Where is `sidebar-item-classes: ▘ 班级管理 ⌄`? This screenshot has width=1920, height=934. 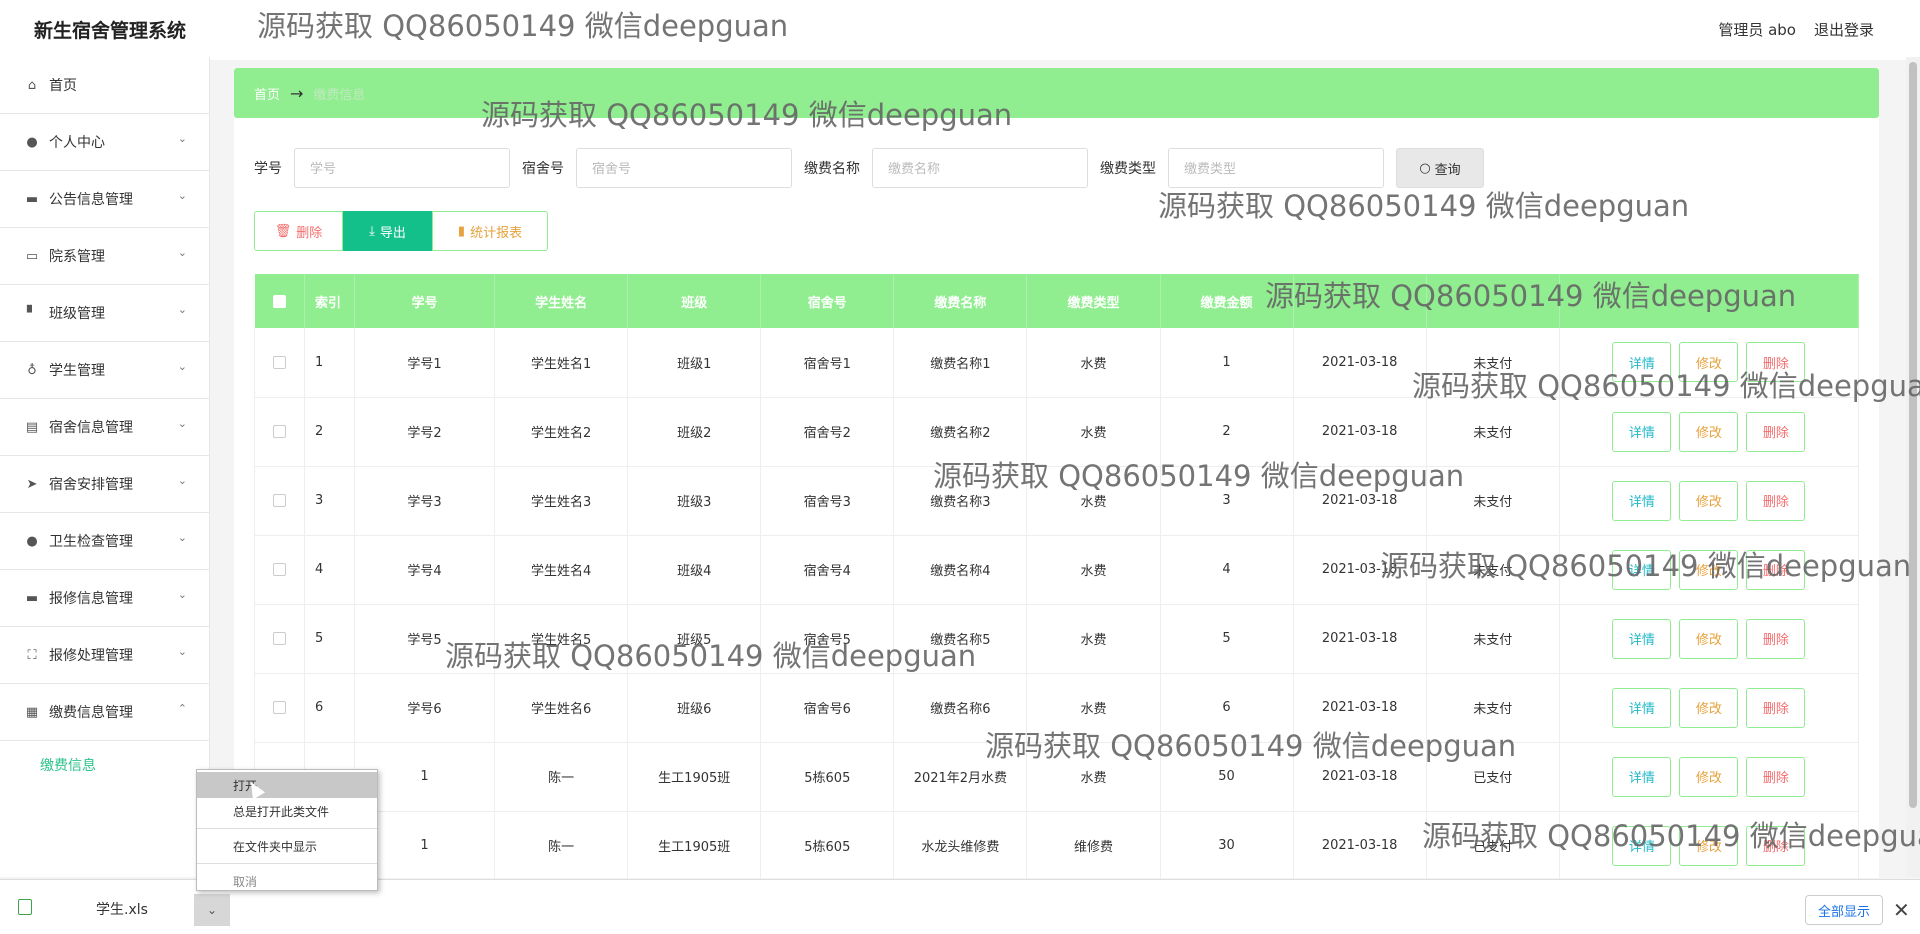
sidebar-item-classes: ▘ 班级管理 ⌄ is located at coordinates (104, 313).